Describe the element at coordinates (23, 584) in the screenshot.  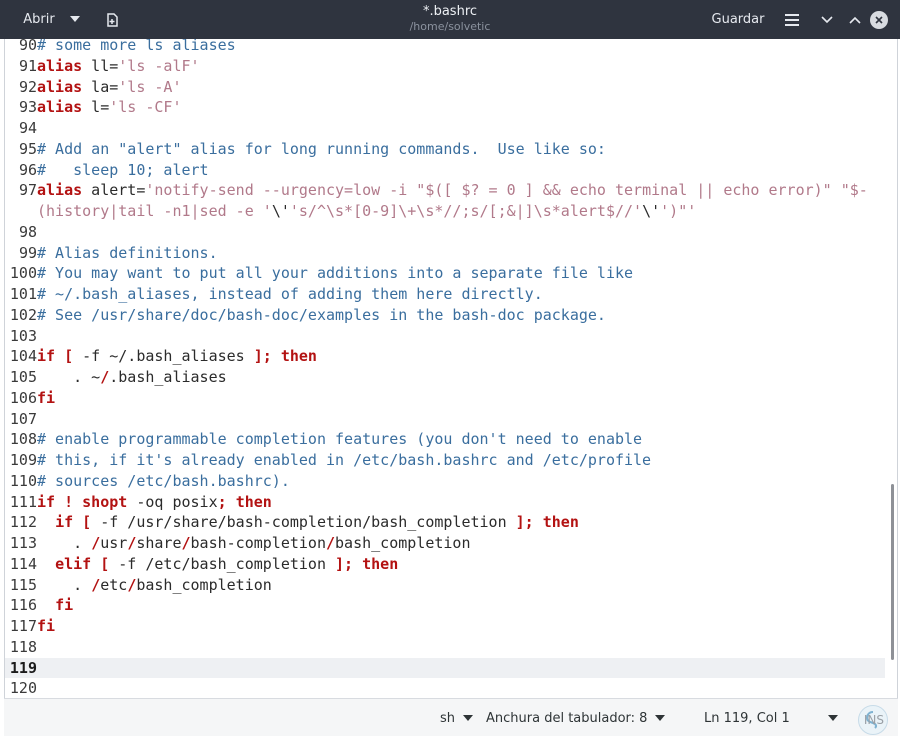
I see `line-number: 115` at that location.